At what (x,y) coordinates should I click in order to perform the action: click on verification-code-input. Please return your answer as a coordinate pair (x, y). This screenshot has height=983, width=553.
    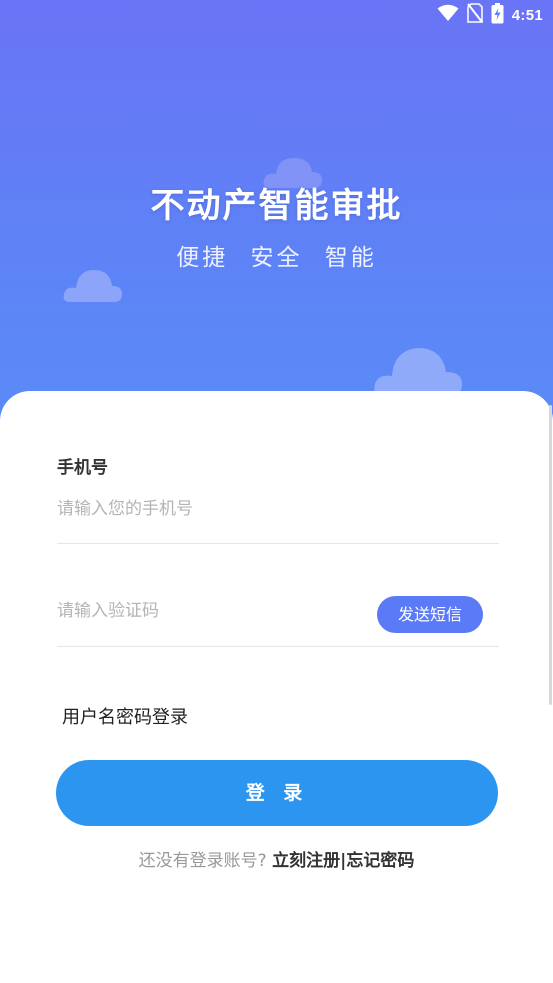
    Looking at the image, I should click on (207, 611).